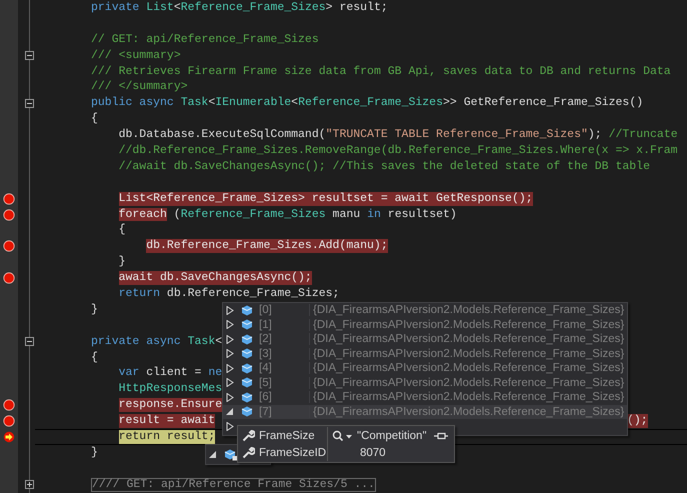  I want to click on member-name: FrameSize, so click(293, 435).